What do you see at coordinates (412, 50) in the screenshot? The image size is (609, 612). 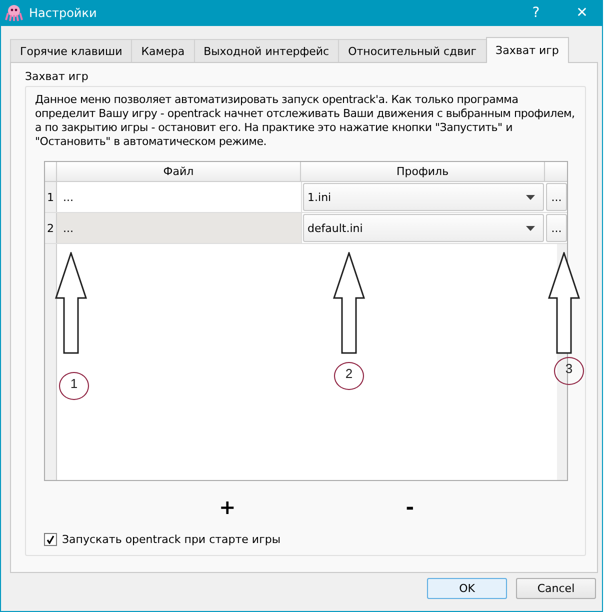 I see `tab: Относительный сдвиг` at bounding box center [412, 50].